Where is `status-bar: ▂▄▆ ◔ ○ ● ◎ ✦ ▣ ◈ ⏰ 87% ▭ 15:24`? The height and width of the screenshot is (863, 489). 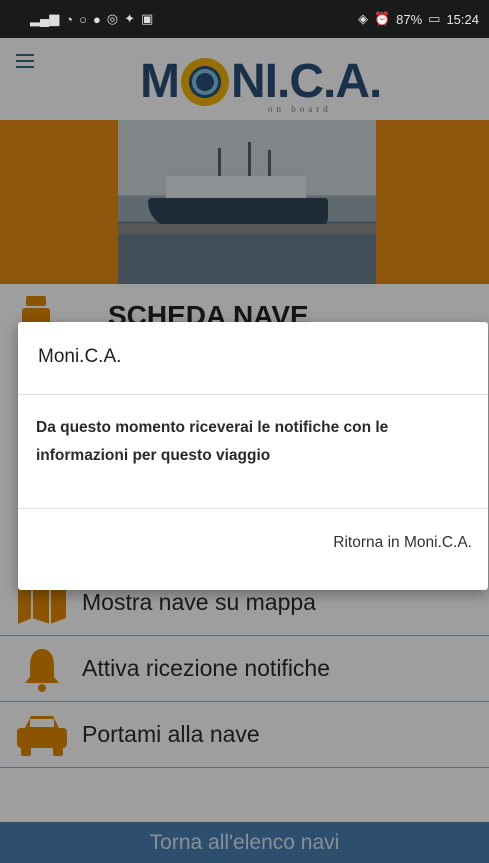 status-bar: ▂▄▆ ◔ ○ ● ◎ ✦ ▣ ◈ ⏰ 87% ▭ 15:24 is located at coordinates (244, 19).